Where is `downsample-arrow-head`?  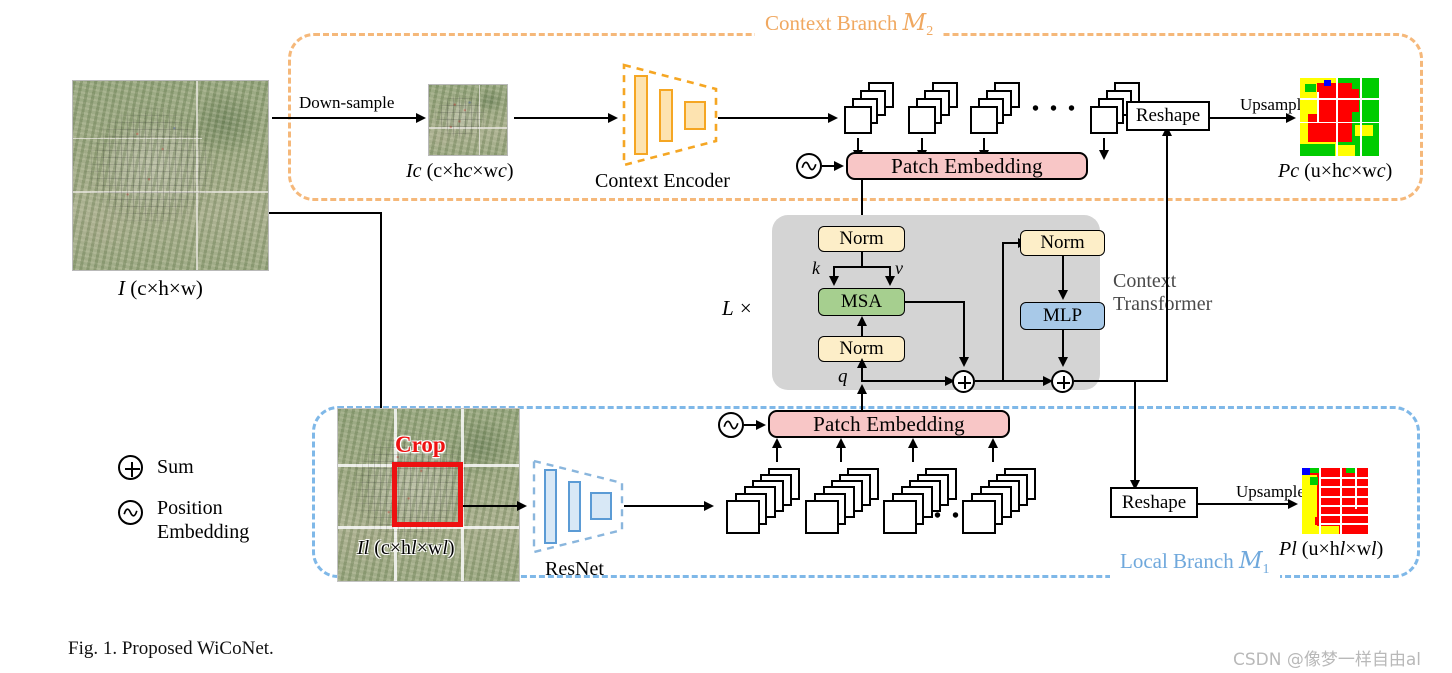 downsample-arrow-head is located at coordinates (421, 117).